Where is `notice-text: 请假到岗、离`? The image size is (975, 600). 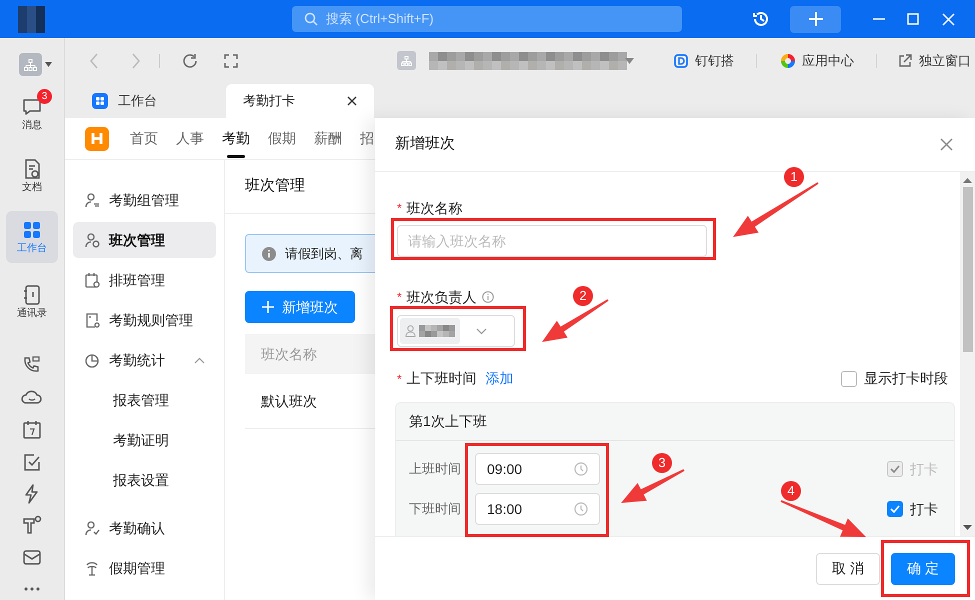 notice-text: 请假到岗、离 is located at coordinates (324, 253).